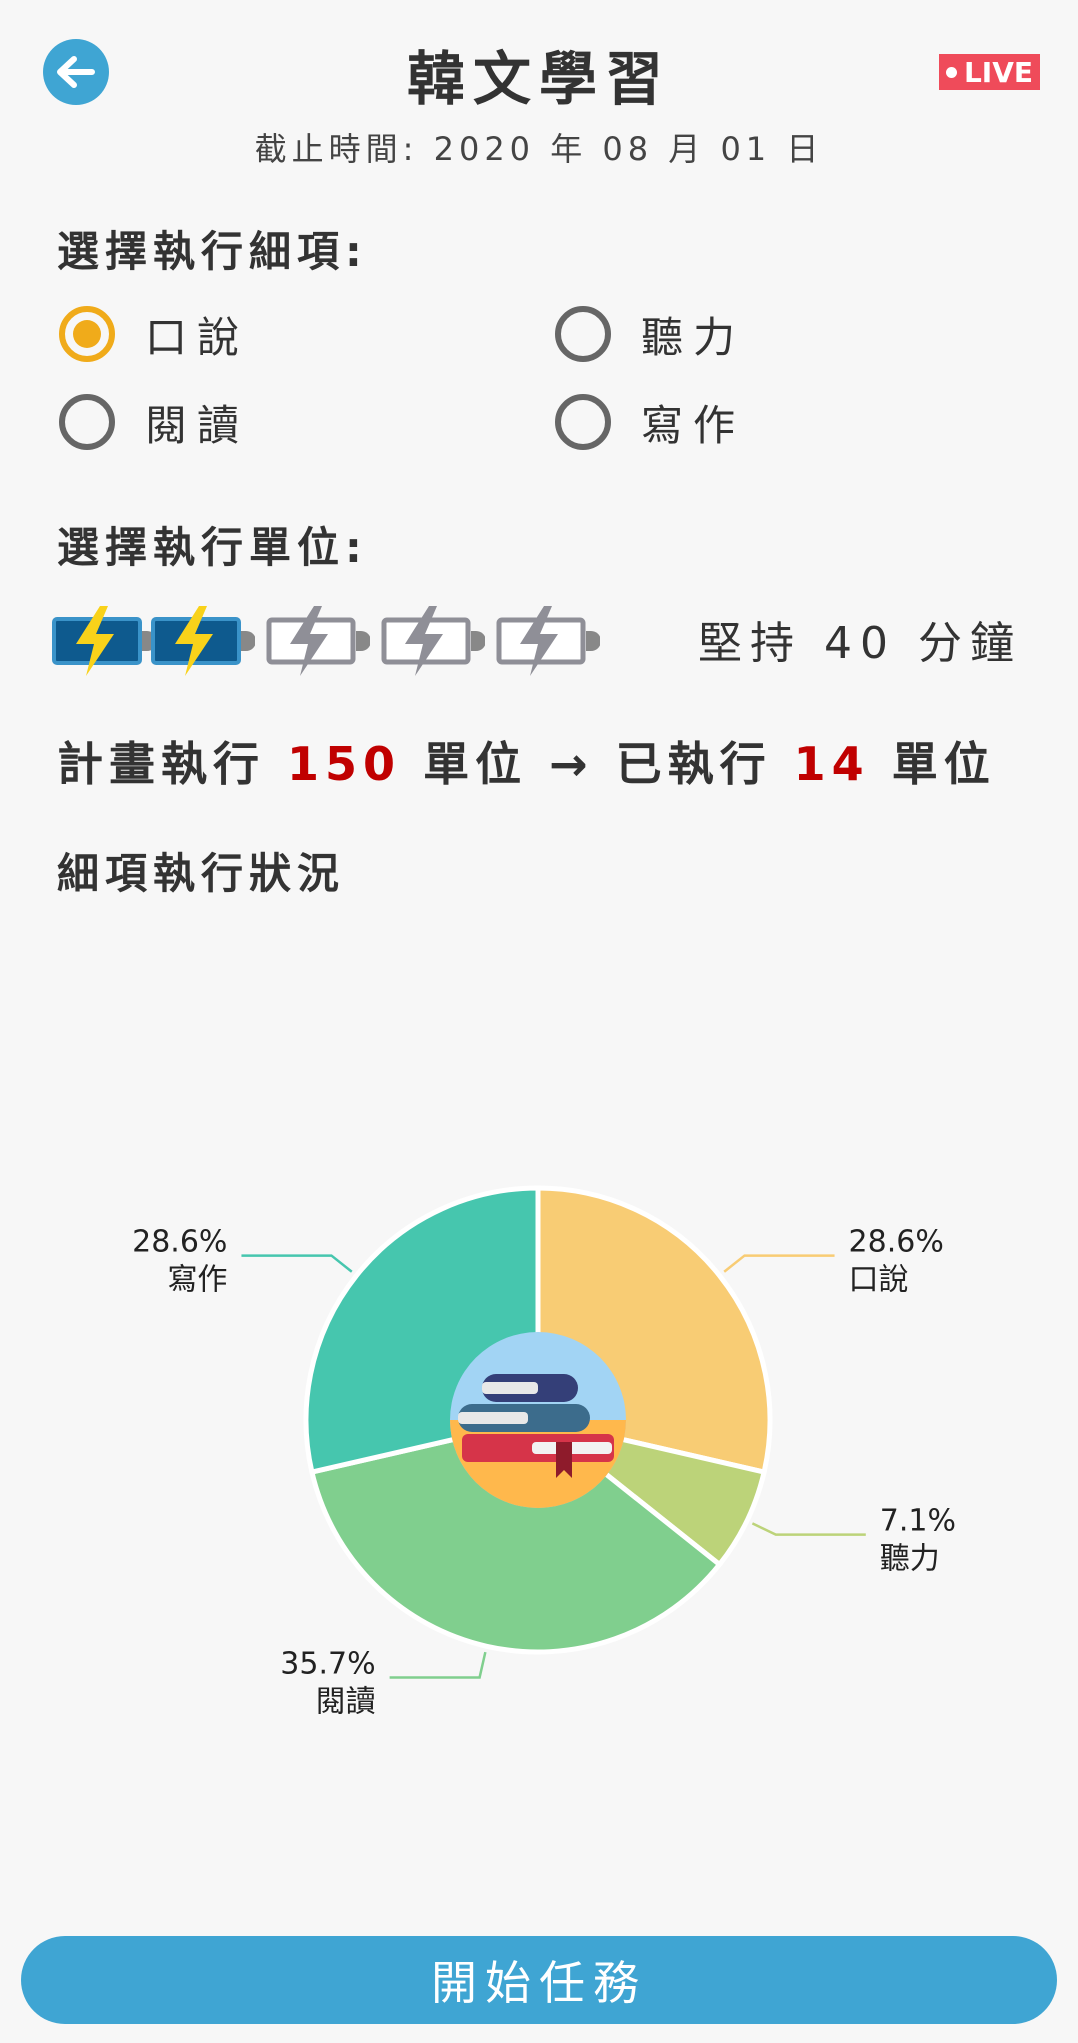 The width and height of the screenshot is (1078, 2043). I want to click on pie-percent-label-2: 35.7%, so click(327, 1663).